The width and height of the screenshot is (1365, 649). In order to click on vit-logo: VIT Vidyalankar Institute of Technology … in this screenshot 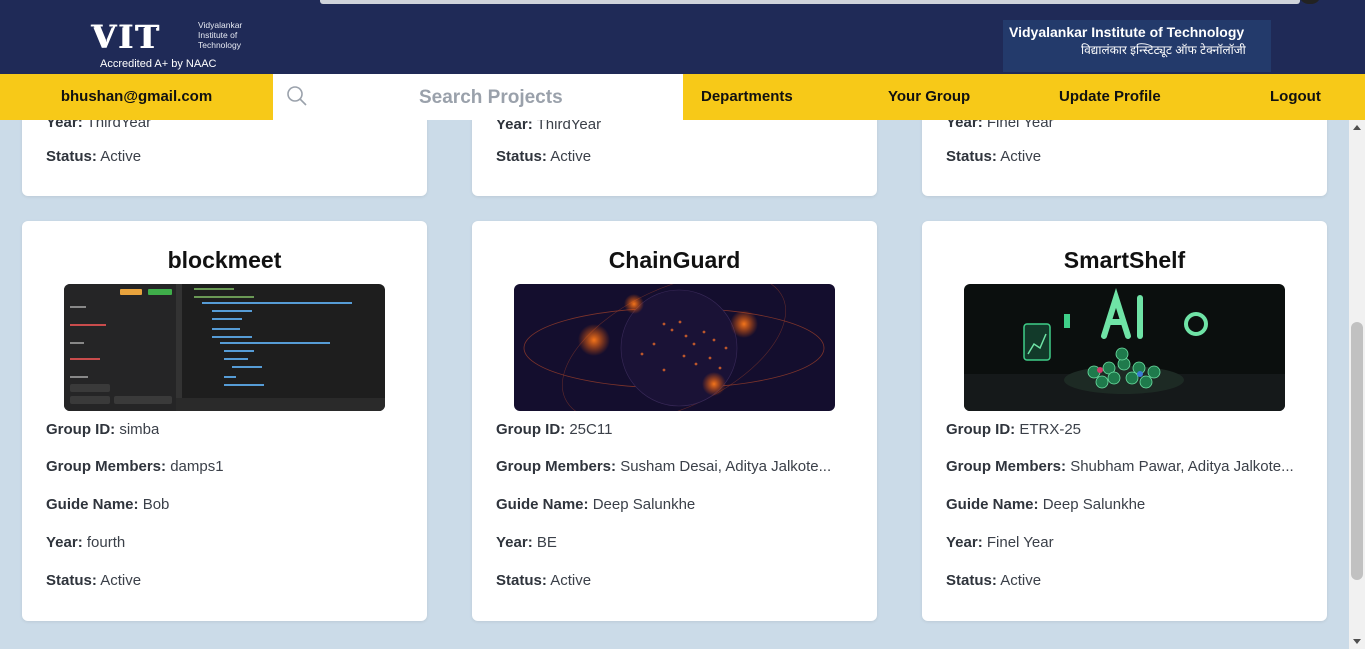, I will do `click(175, 46)`.